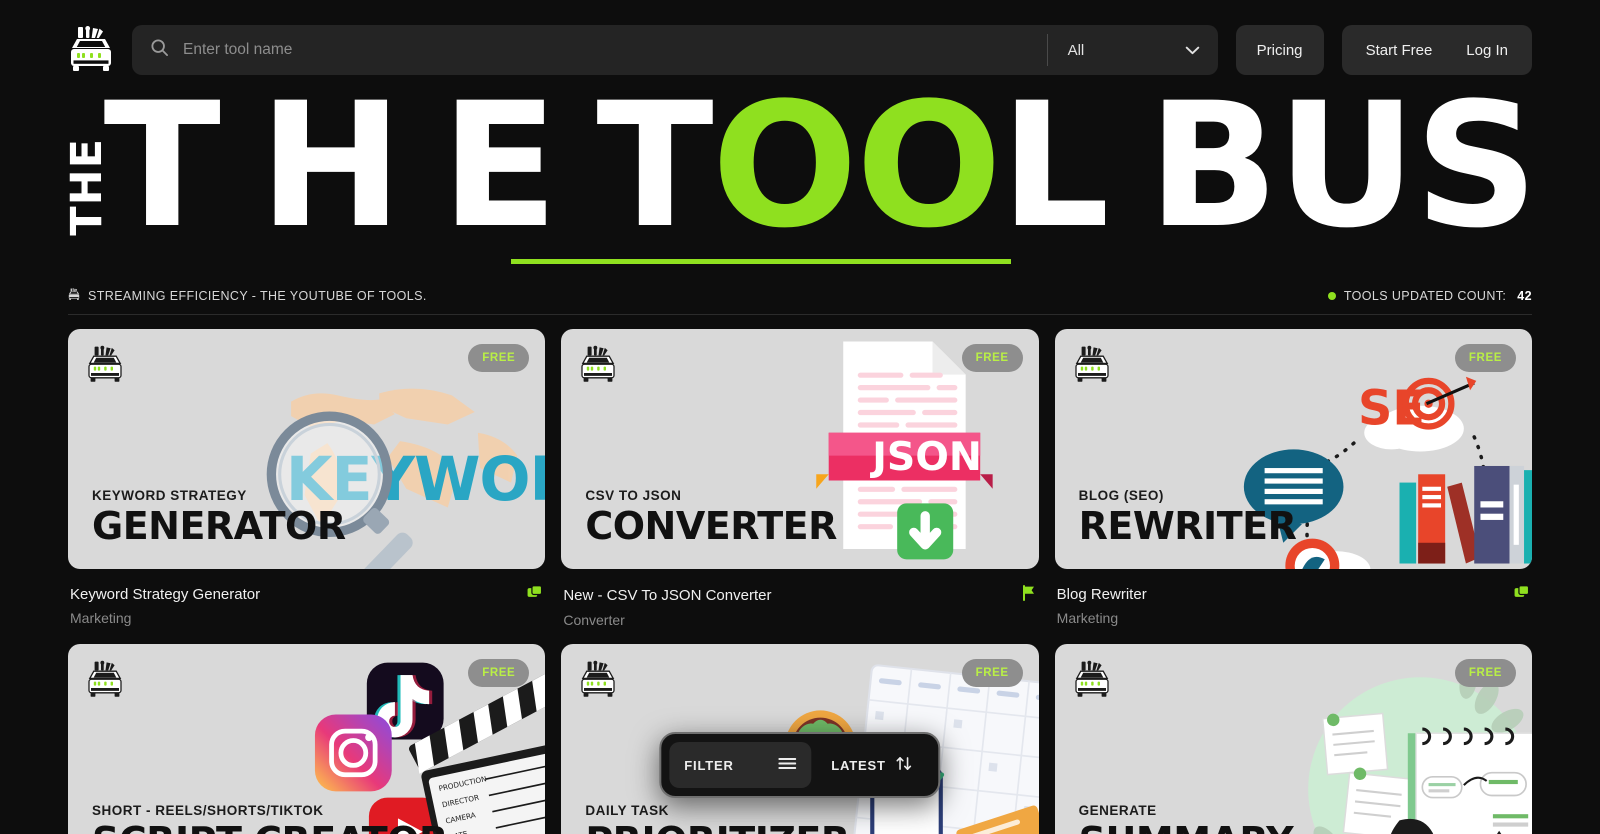 The width and height of the screenshot is (1600, 834). Describe the element at coordinates (858, 765) in the screenshot. I see `sort-label: LATEST` at that location.